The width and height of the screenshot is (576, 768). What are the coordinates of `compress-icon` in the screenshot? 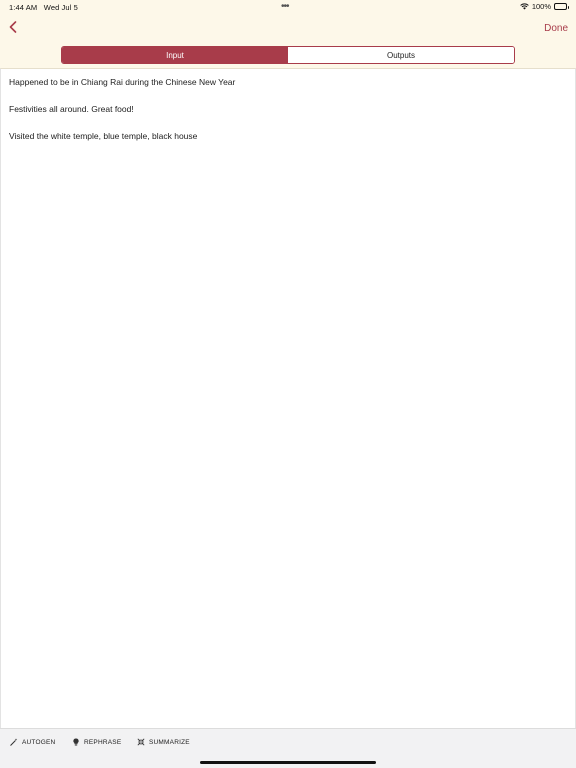 It's located at (141, 742).